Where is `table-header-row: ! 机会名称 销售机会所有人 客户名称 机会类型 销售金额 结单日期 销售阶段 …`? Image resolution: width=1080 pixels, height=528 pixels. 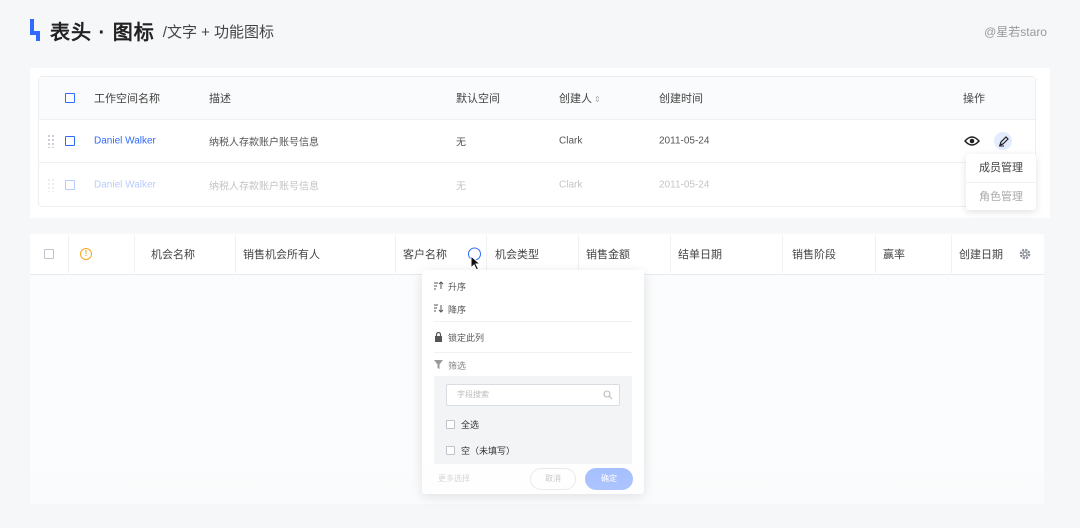
table-header-row: ! 机会名称 销售机会所有人 客户名称 机会类型 销售金额 结单日期 销售阶段 … is located at coordinates (537, 254).